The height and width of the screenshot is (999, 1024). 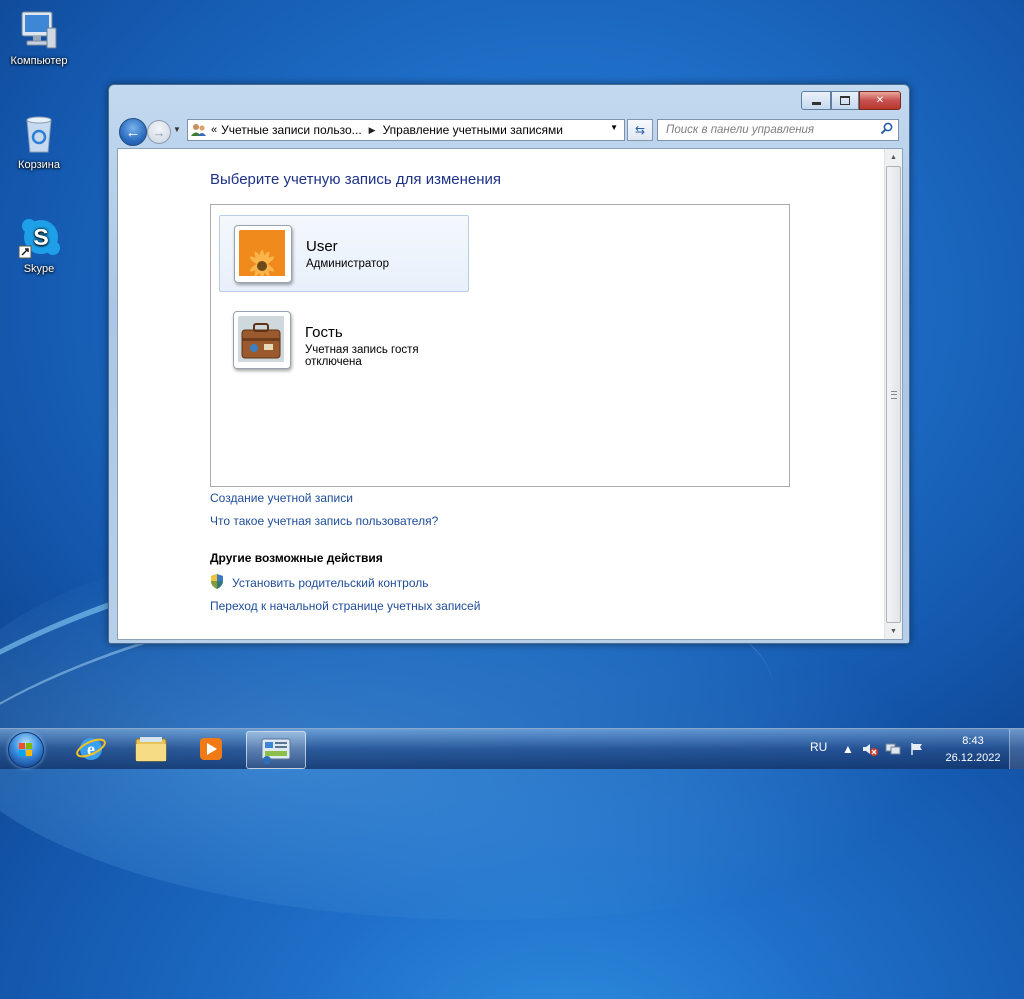 What do you see at coordinates (330, 583) in the screenshot?
I see `parental-controls-link: Установить родительский контроль` at bounding box center [330, 583].